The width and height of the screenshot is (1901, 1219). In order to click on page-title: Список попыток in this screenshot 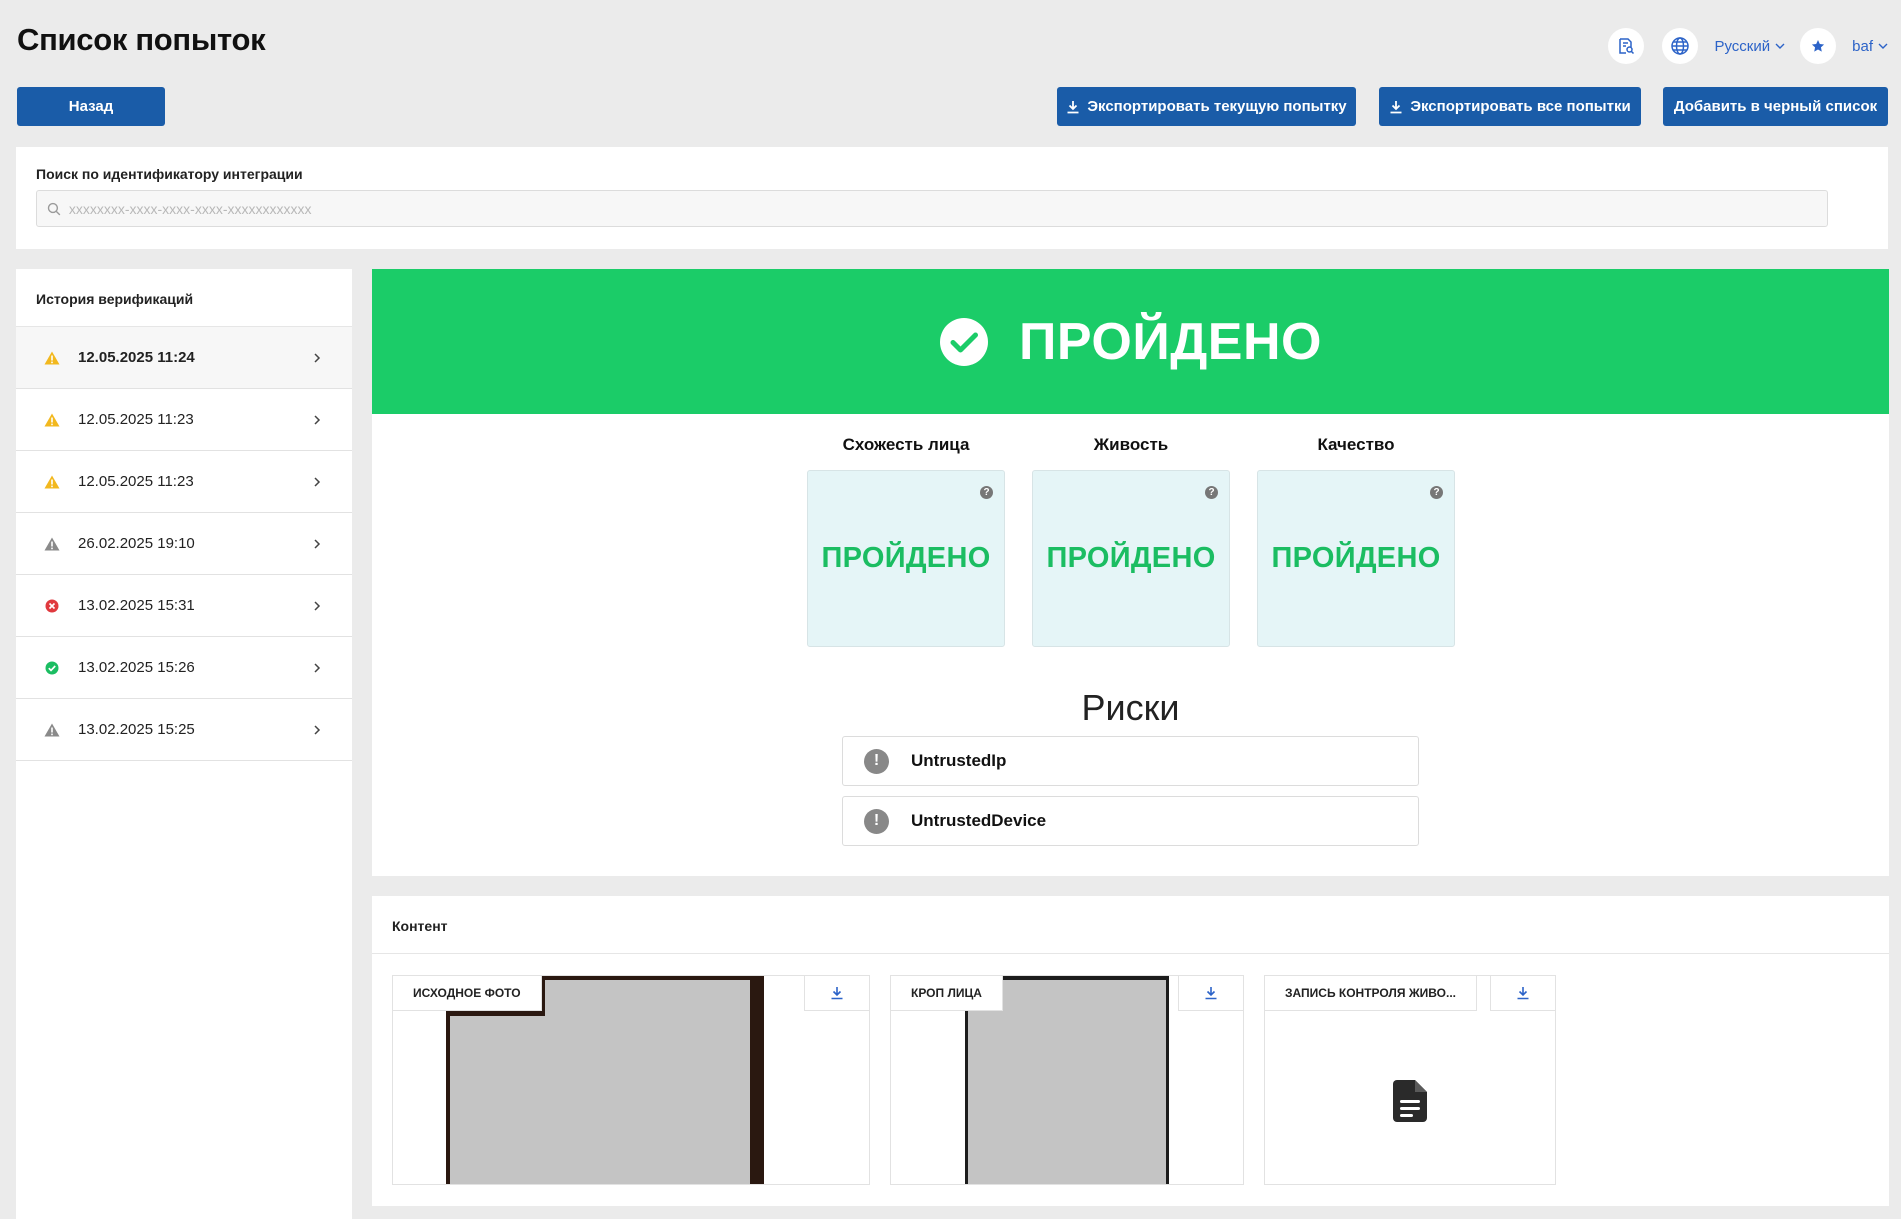, I will do `click(141, 39)`.